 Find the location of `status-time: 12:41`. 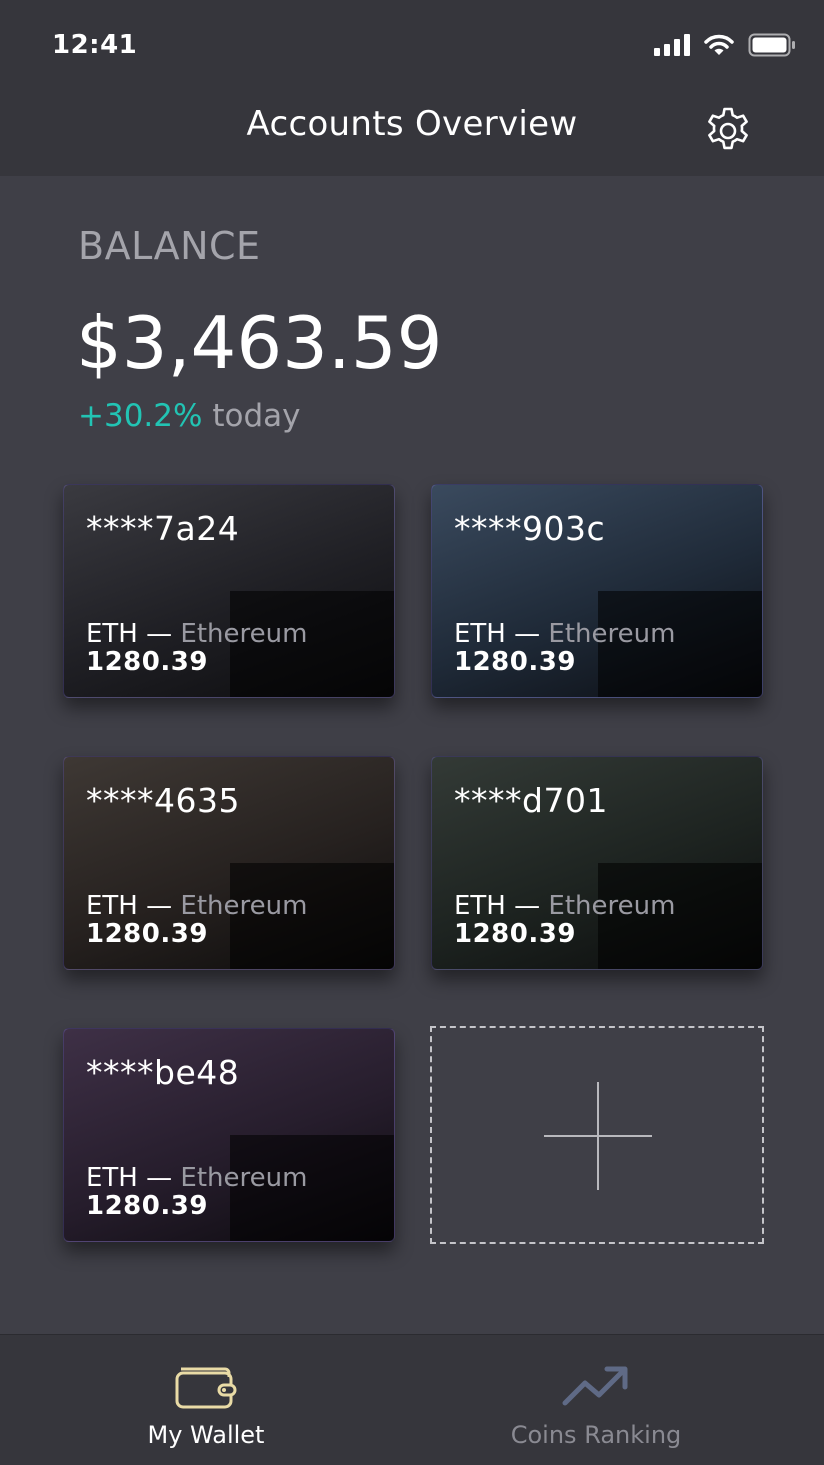

status-time: 12:41 is located at coordinates (95, 45).